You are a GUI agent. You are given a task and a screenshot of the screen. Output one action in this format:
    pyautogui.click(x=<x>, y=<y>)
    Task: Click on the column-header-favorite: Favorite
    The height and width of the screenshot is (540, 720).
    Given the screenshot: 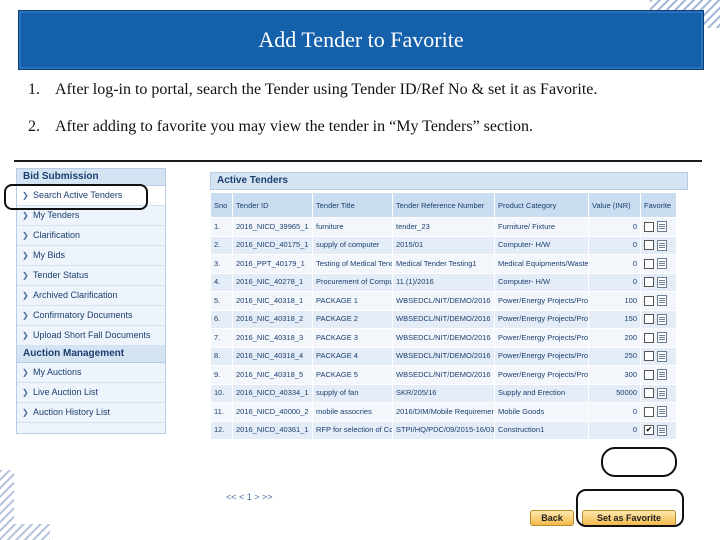 What is the action you would take?
    pyautogui.click(x=658, y=205)
    